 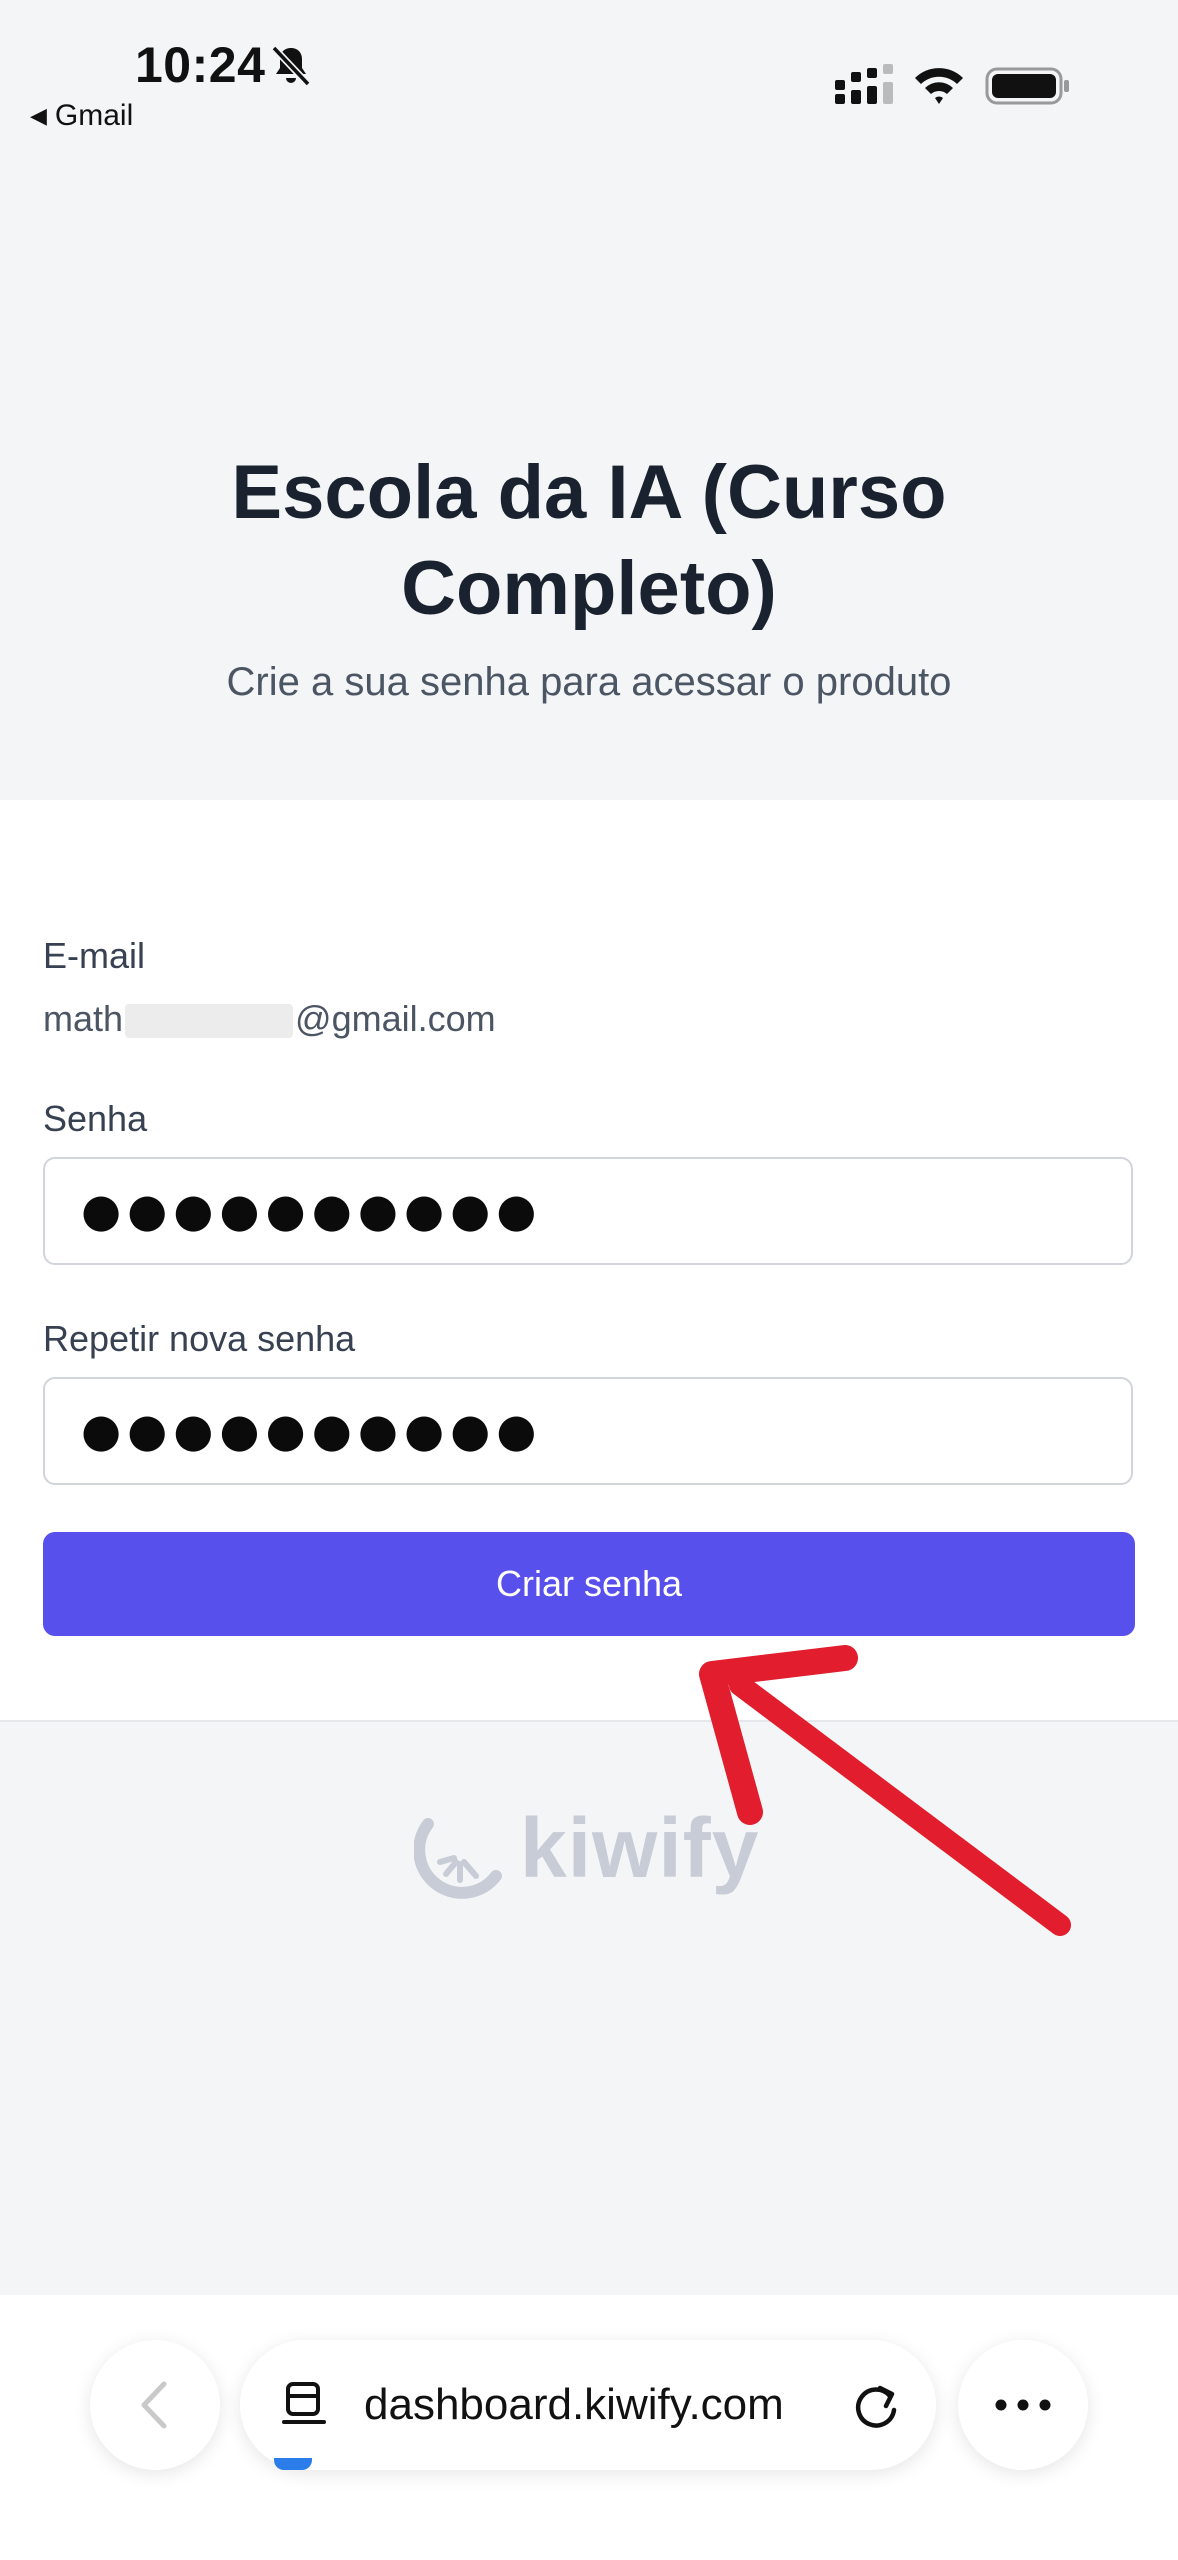 What do you see at coordinates (458, 1858) in the screenshot?
I see `kiwify-logo-mark-icon` at bounding box center [458, 1858].